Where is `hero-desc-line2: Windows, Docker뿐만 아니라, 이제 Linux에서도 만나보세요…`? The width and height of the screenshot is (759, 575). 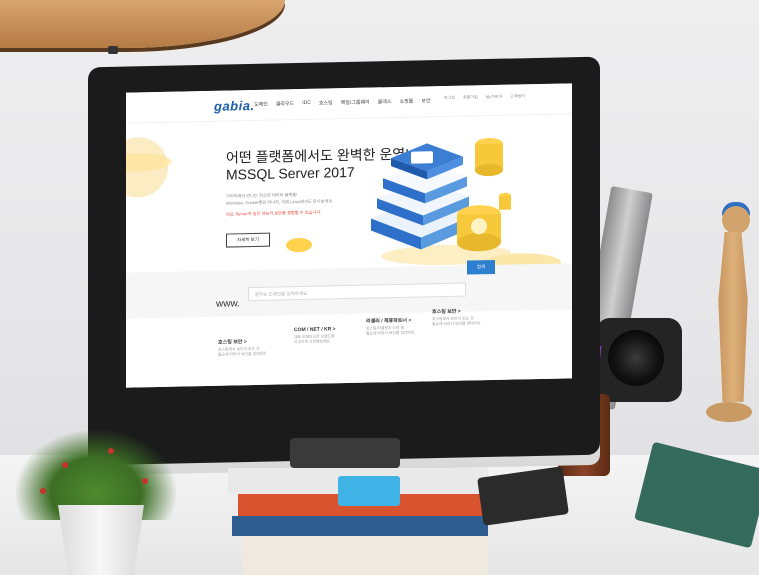
hero-desc-line2: Windows, Docker뿐만 아니라, 이제 Linux에서도 만나보세요… is located at coordinates (280, 202).